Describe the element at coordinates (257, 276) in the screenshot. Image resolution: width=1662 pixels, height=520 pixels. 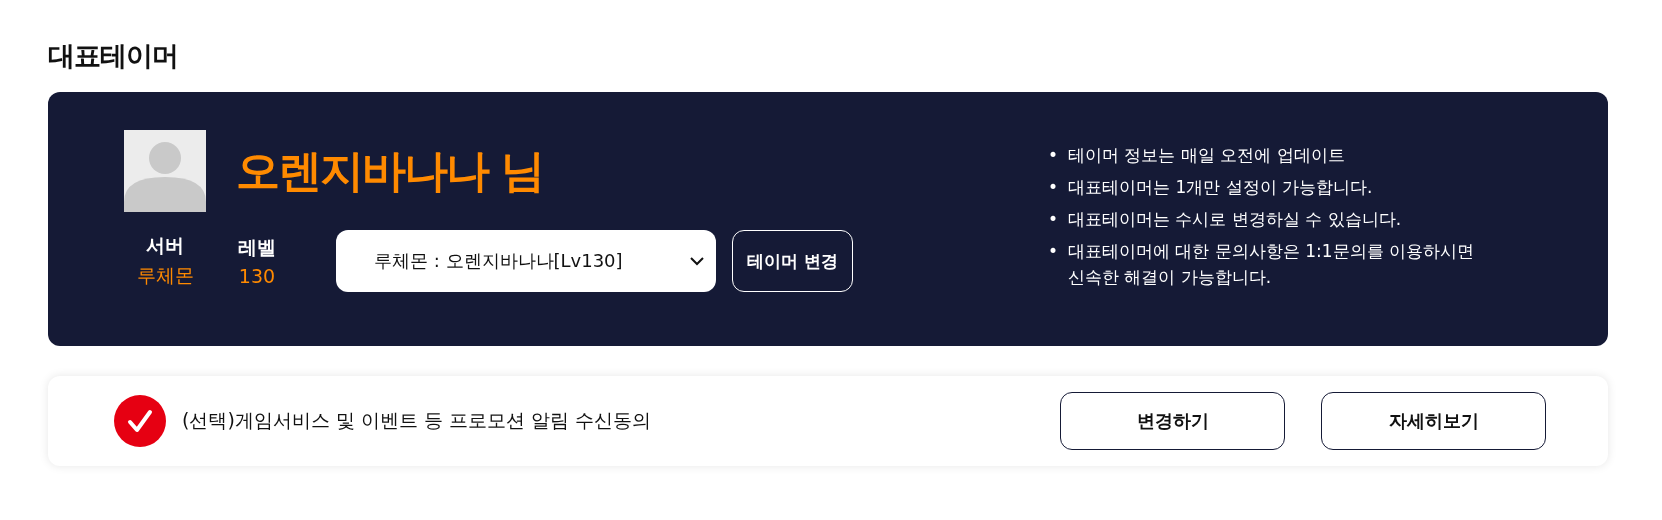
I see `level-value: 130` at that location.